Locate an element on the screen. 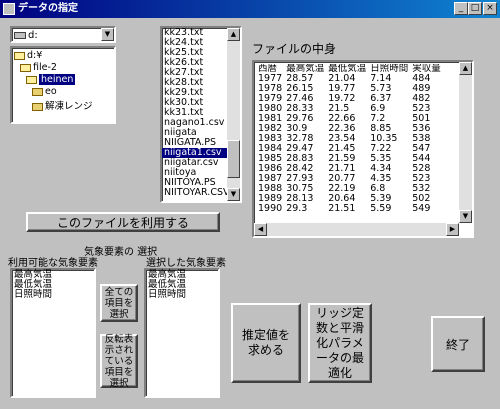 The width and height of the screenshot is (500, 409). scroll-left-icon: ◀ is located at coordinates (260, 229).